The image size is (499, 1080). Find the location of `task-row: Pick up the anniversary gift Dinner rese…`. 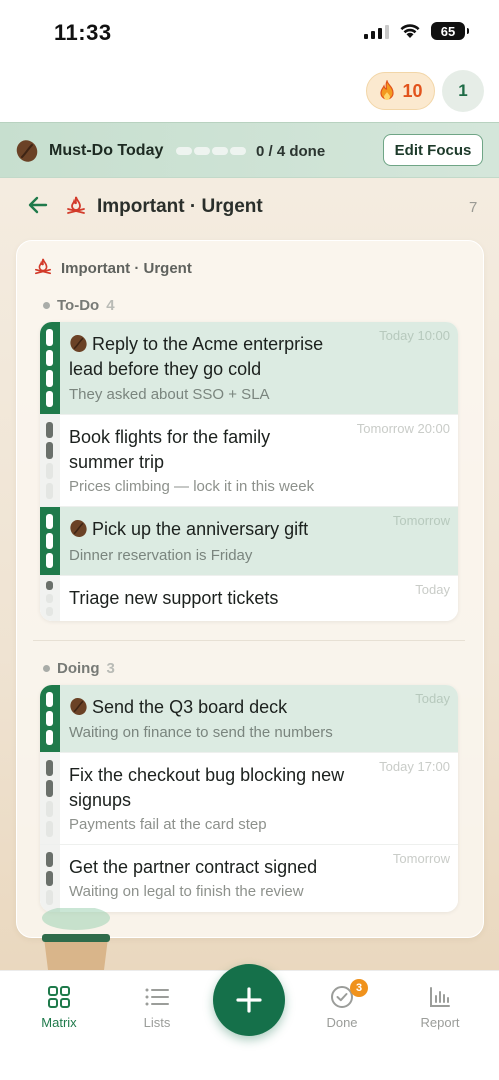

task-row: Pick up the anniversary gift Dinner rese… is located at coordinates (249, 541).